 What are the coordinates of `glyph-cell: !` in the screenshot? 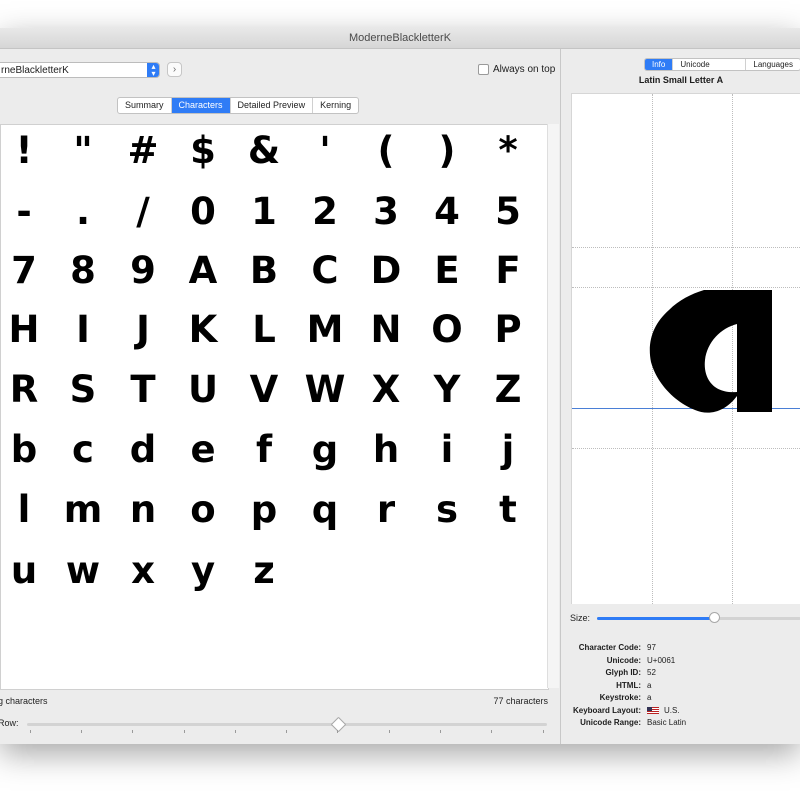 It's located at (27, 151).